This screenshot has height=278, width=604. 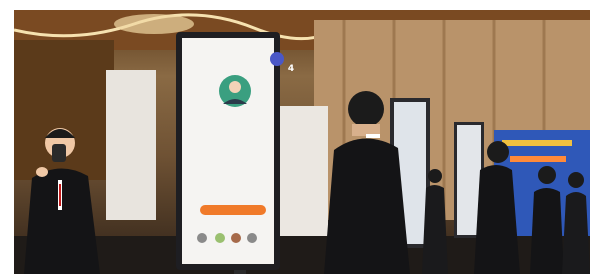 I want to click on kiosk-avatar-face, so click(x=235, y=87).